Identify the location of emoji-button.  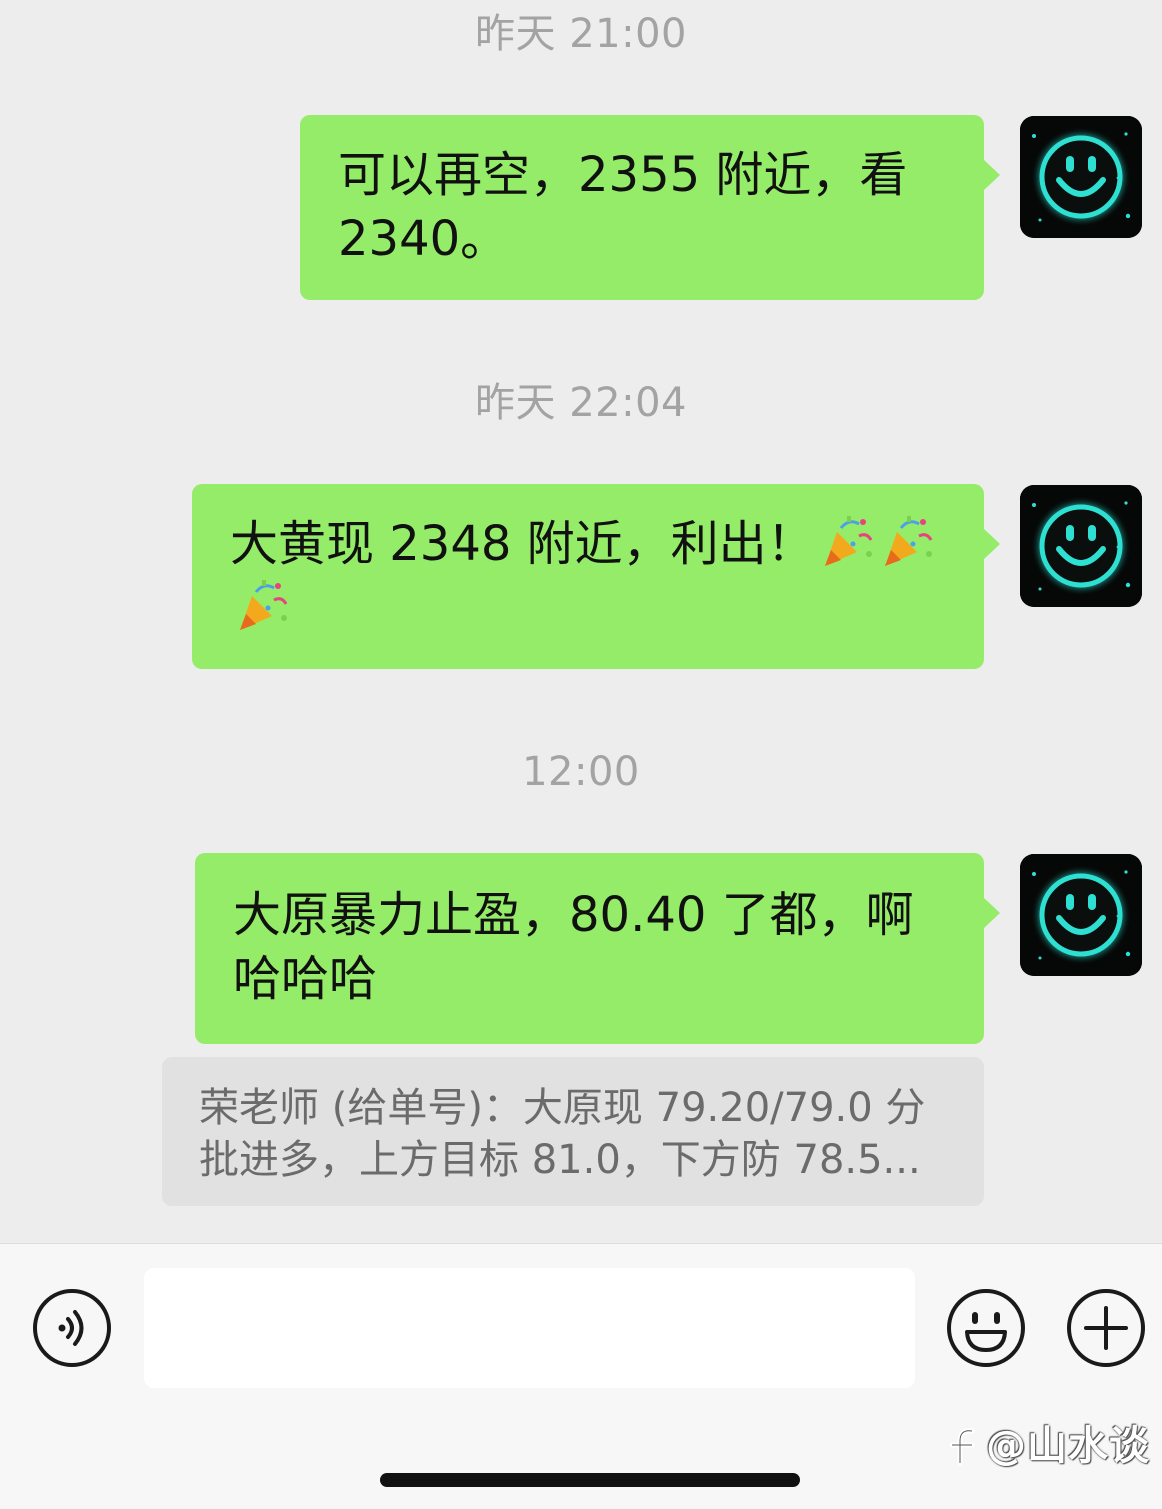
(986, 1328).